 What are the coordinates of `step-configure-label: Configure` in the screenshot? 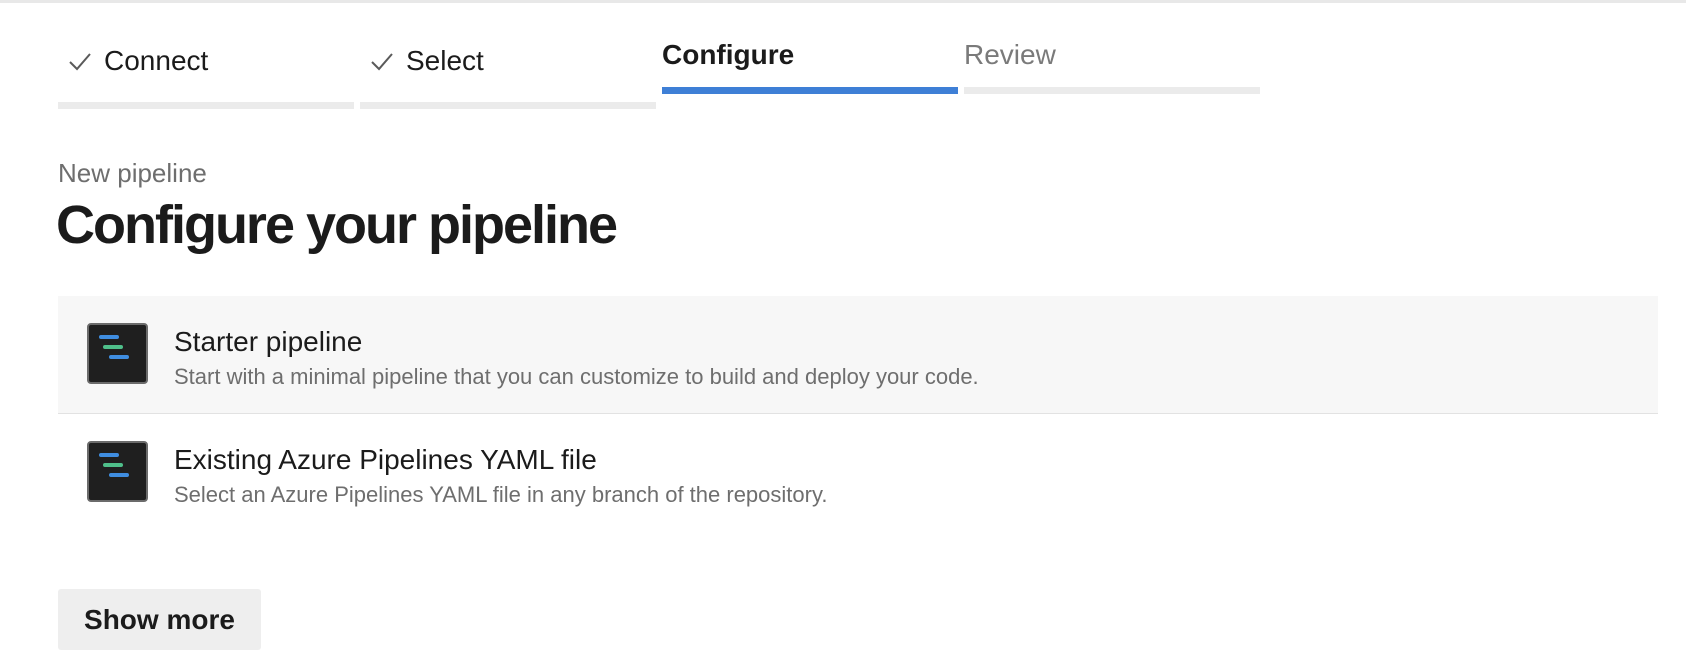 It's located at (728, 54).